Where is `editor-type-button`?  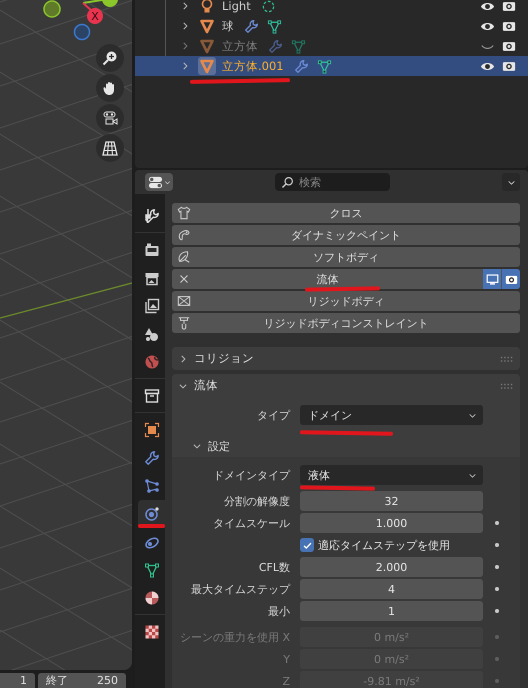
editor-type-button is located at coordinates (159, 182).